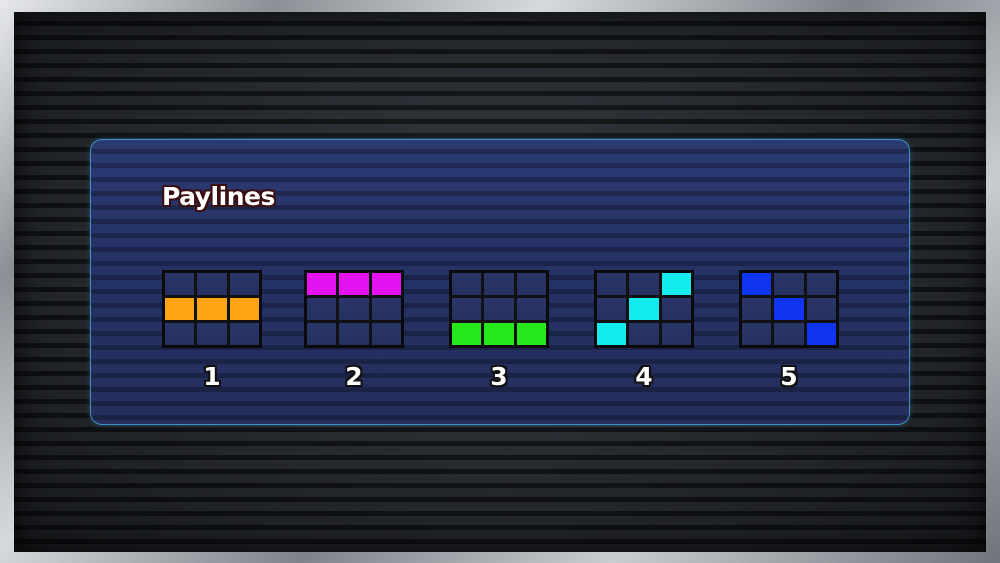 The image size is (1000, 563). I want to click on payline-2: 2, so click(354, 330).